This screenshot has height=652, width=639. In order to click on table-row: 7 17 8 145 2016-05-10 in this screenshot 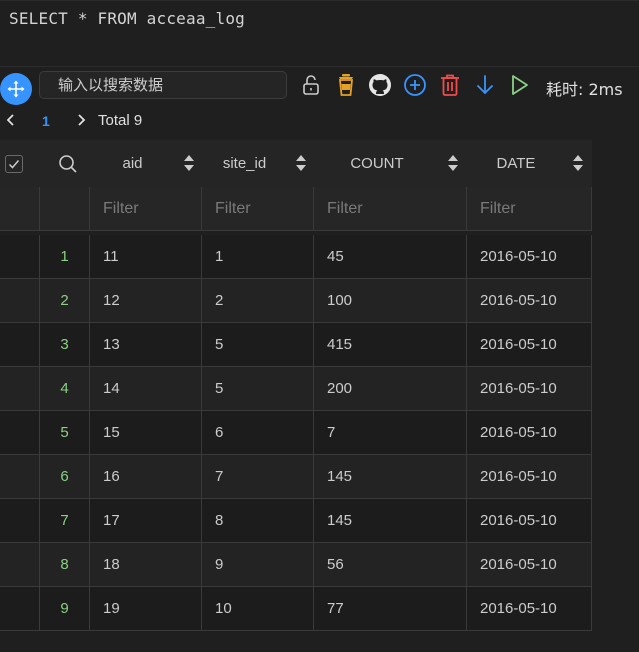, I will do `click(296, 521)`.